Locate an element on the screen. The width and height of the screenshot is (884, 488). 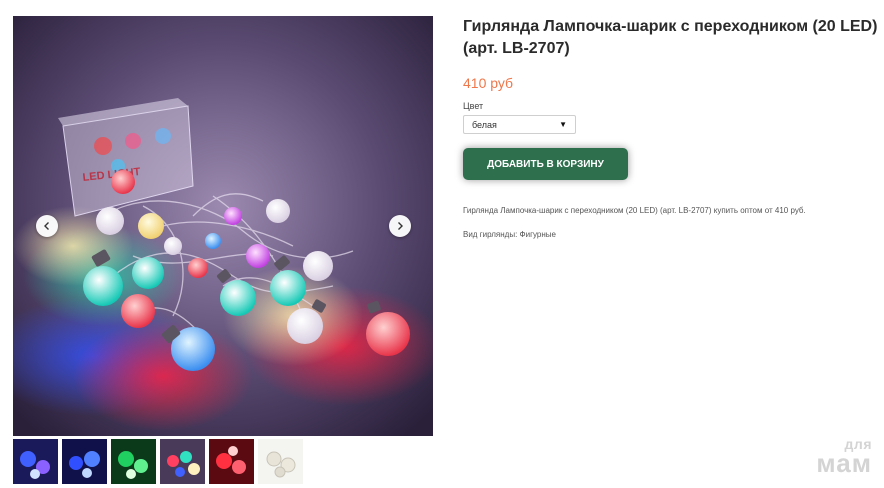
caret-down-icon: ▼ is located at coordinates (563, 124).